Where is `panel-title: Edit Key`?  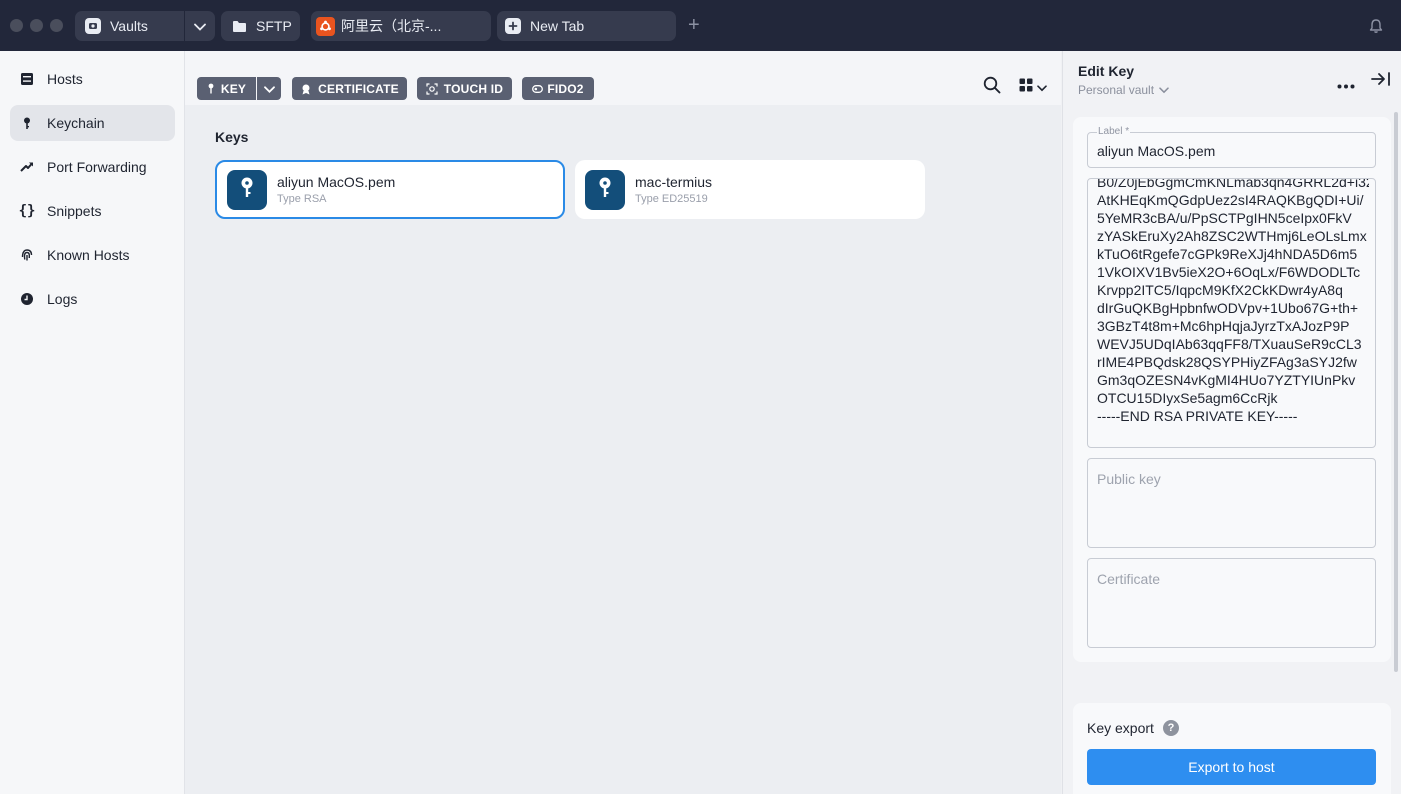
panel-title: Edit Key is located at coordinates (1106, 71).